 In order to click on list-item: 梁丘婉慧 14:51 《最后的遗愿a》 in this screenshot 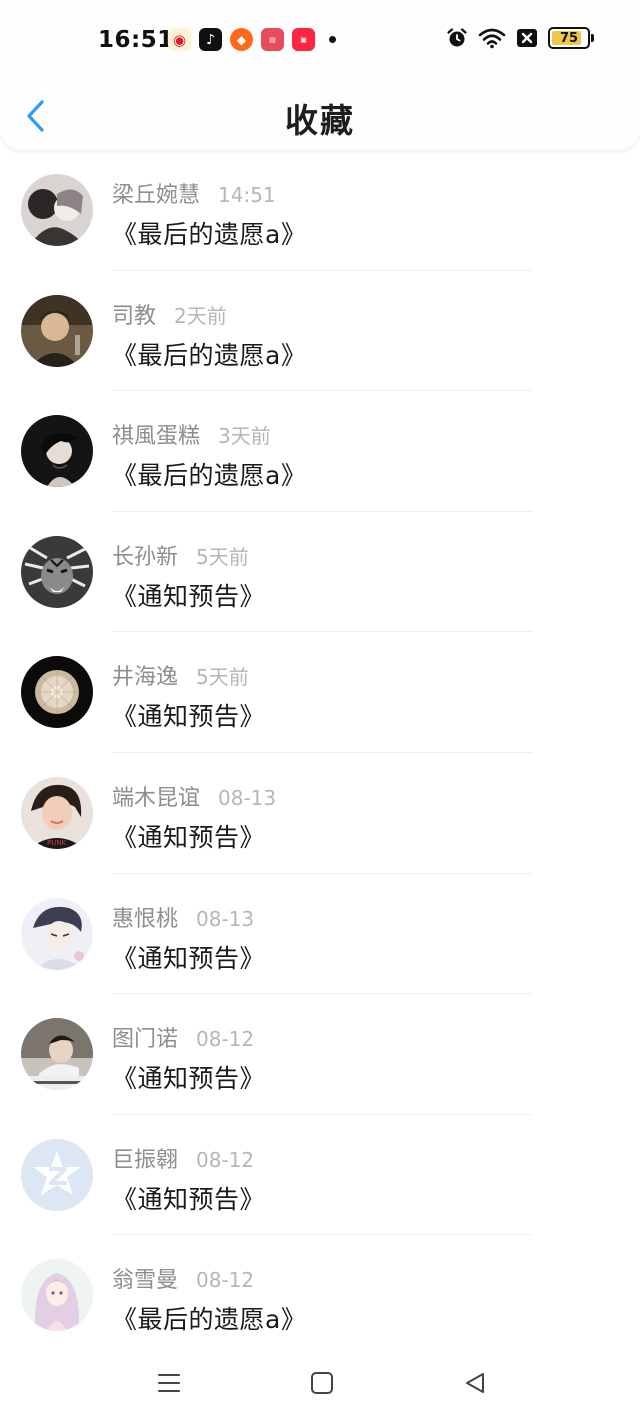, I will do `click(320, 210)`.